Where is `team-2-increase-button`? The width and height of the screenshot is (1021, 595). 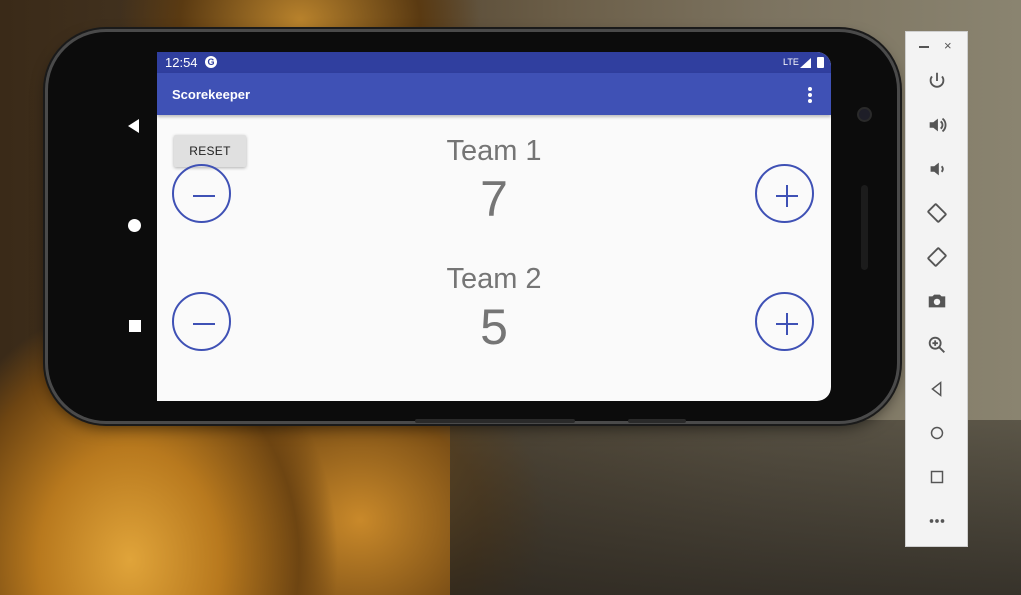 team-2-increase-button is located at coordinates (784, 321).